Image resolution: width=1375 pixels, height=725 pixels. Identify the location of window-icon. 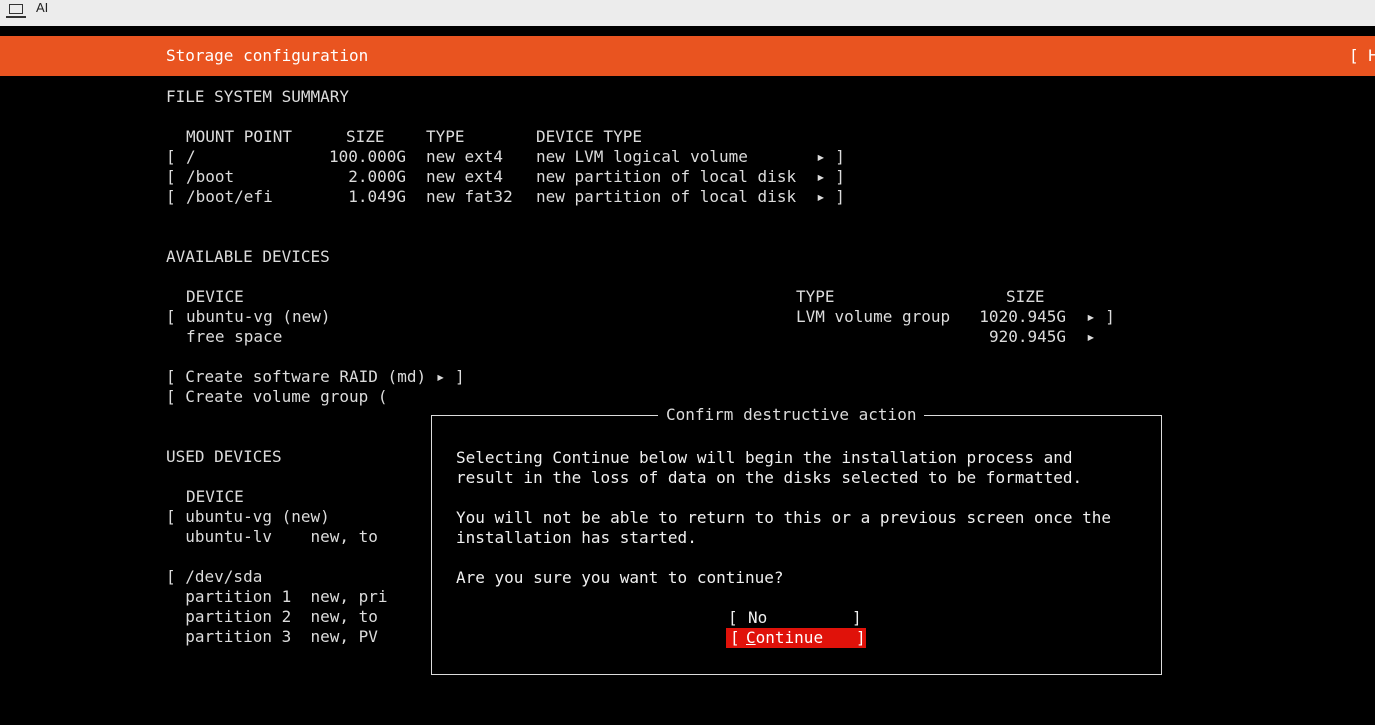
(16, 11).